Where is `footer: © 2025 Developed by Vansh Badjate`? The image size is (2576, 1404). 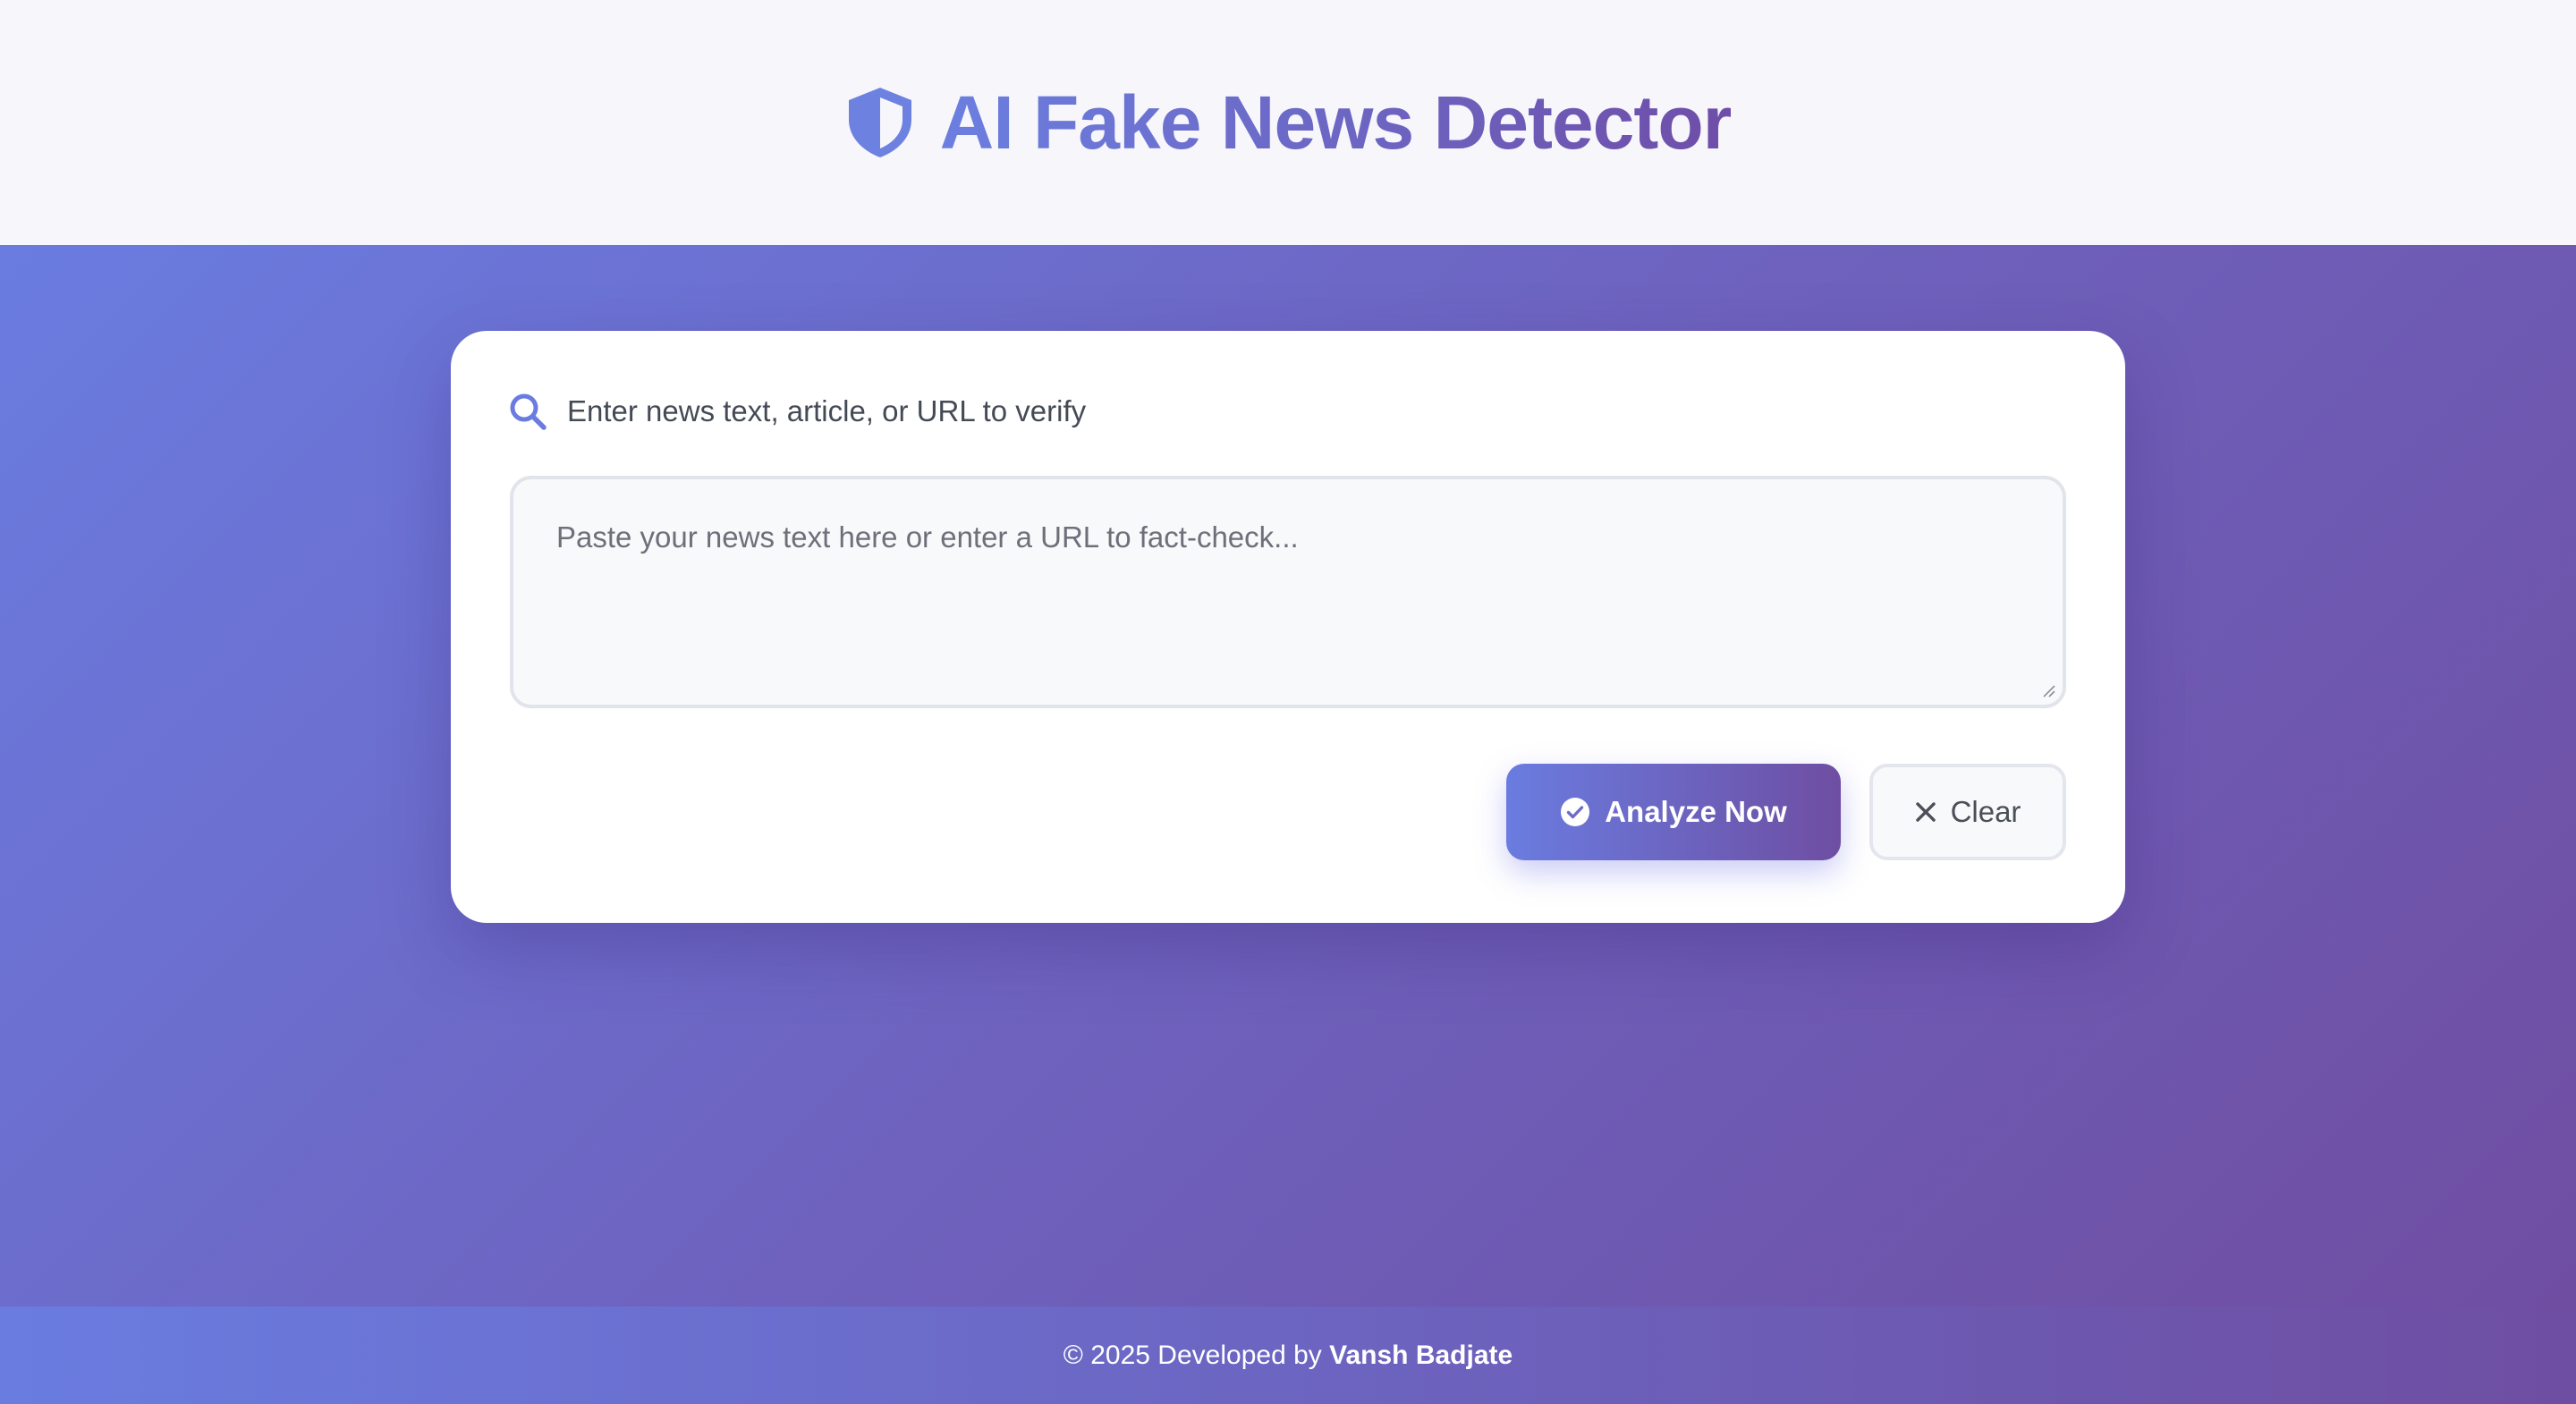
footer: © 2025 Developed by Vansh Badjate is located at coordinates (1288, 1356).